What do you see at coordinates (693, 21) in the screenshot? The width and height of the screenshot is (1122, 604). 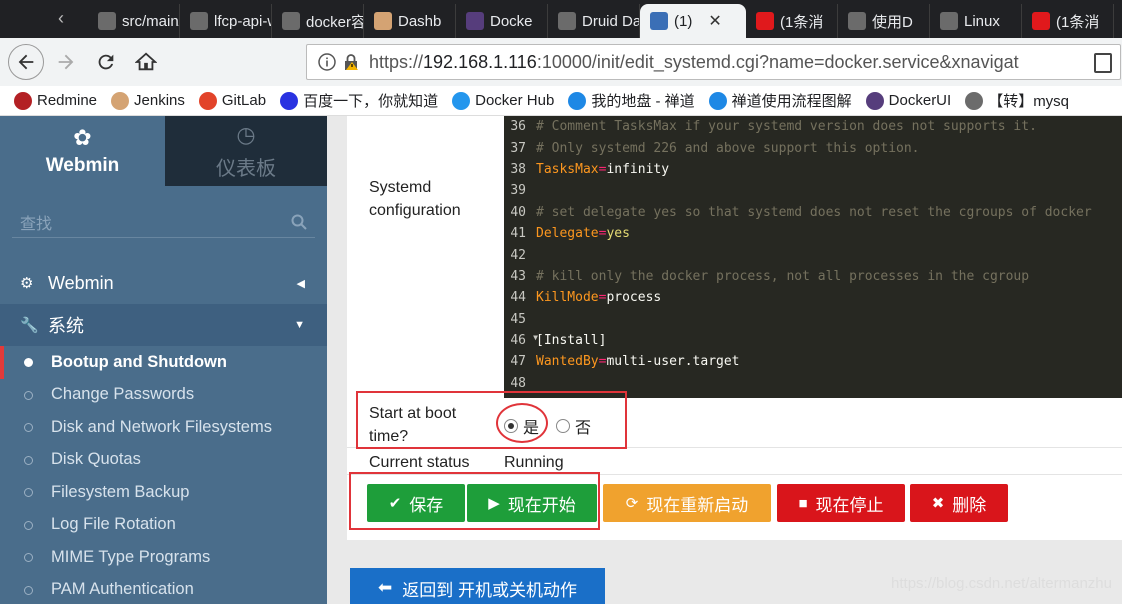 I see `browser-tab: (1) ✕` at bounding box center [693, 21].